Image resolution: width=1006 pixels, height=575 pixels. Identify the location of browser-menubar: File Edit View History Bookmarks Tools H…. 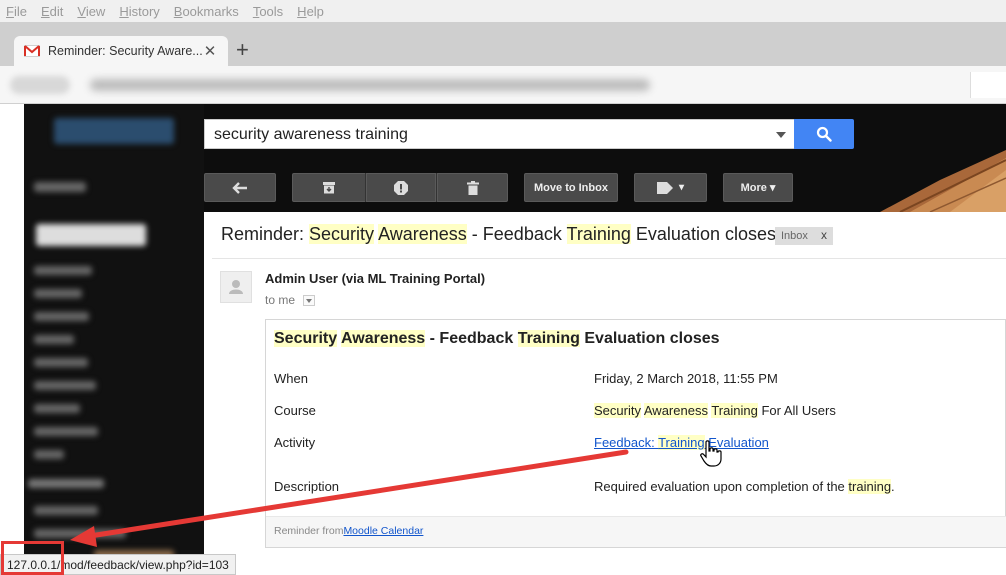
(503, 11).